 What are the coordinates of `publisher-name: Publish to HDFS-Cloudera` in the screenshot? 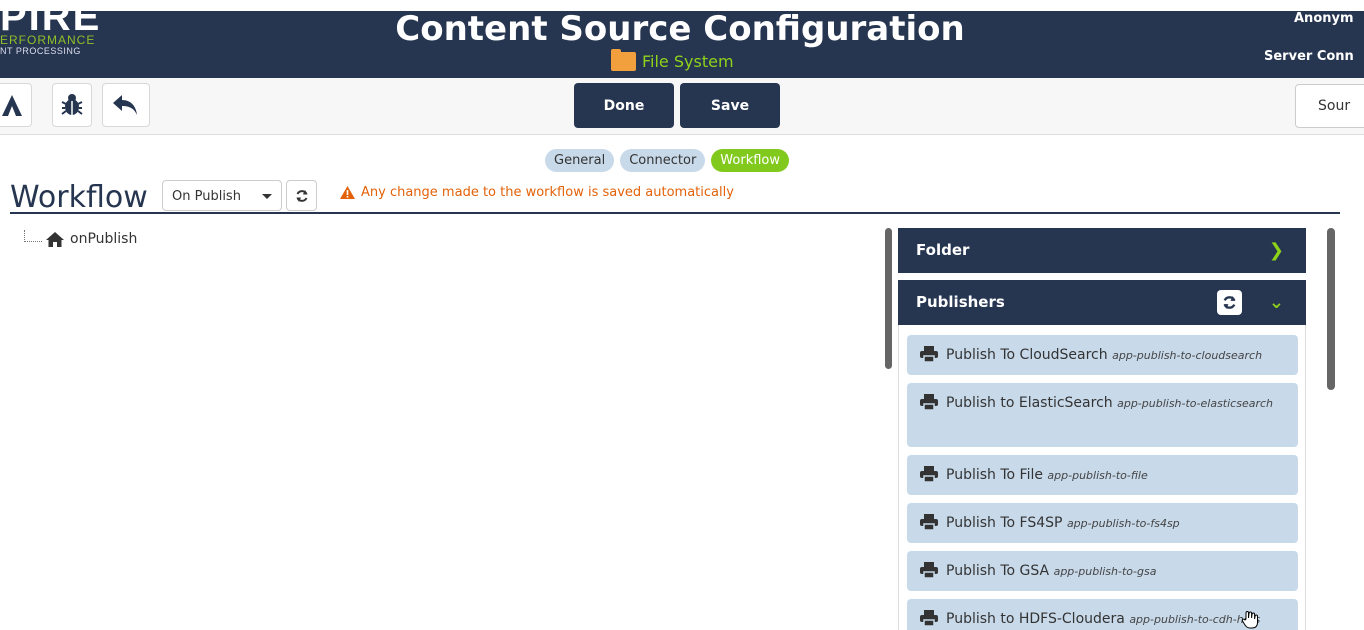 It's located at (1035, 619).